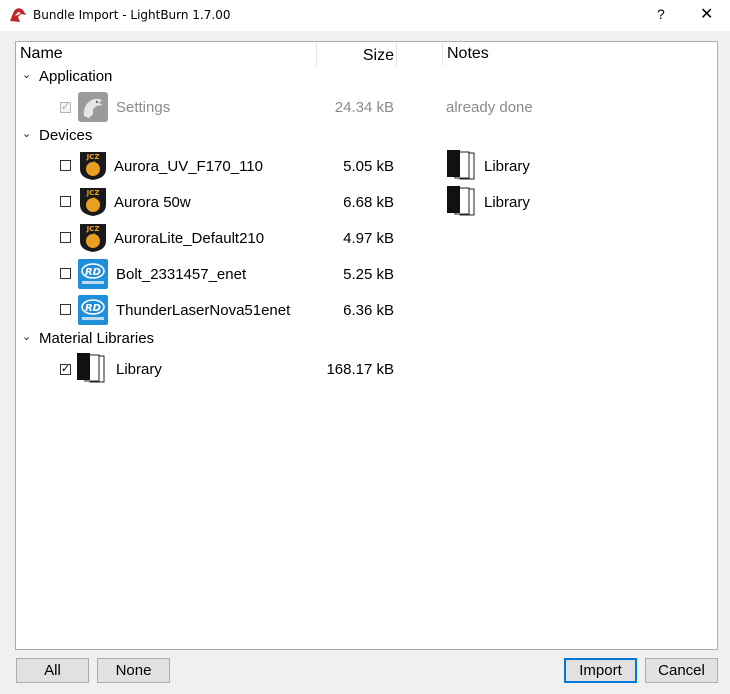 The height and width of the screenshot is (694, 730). Describe the element at coordinates (681, 670) in the screenshot. I see `cancel-button: Cancel` at that location.